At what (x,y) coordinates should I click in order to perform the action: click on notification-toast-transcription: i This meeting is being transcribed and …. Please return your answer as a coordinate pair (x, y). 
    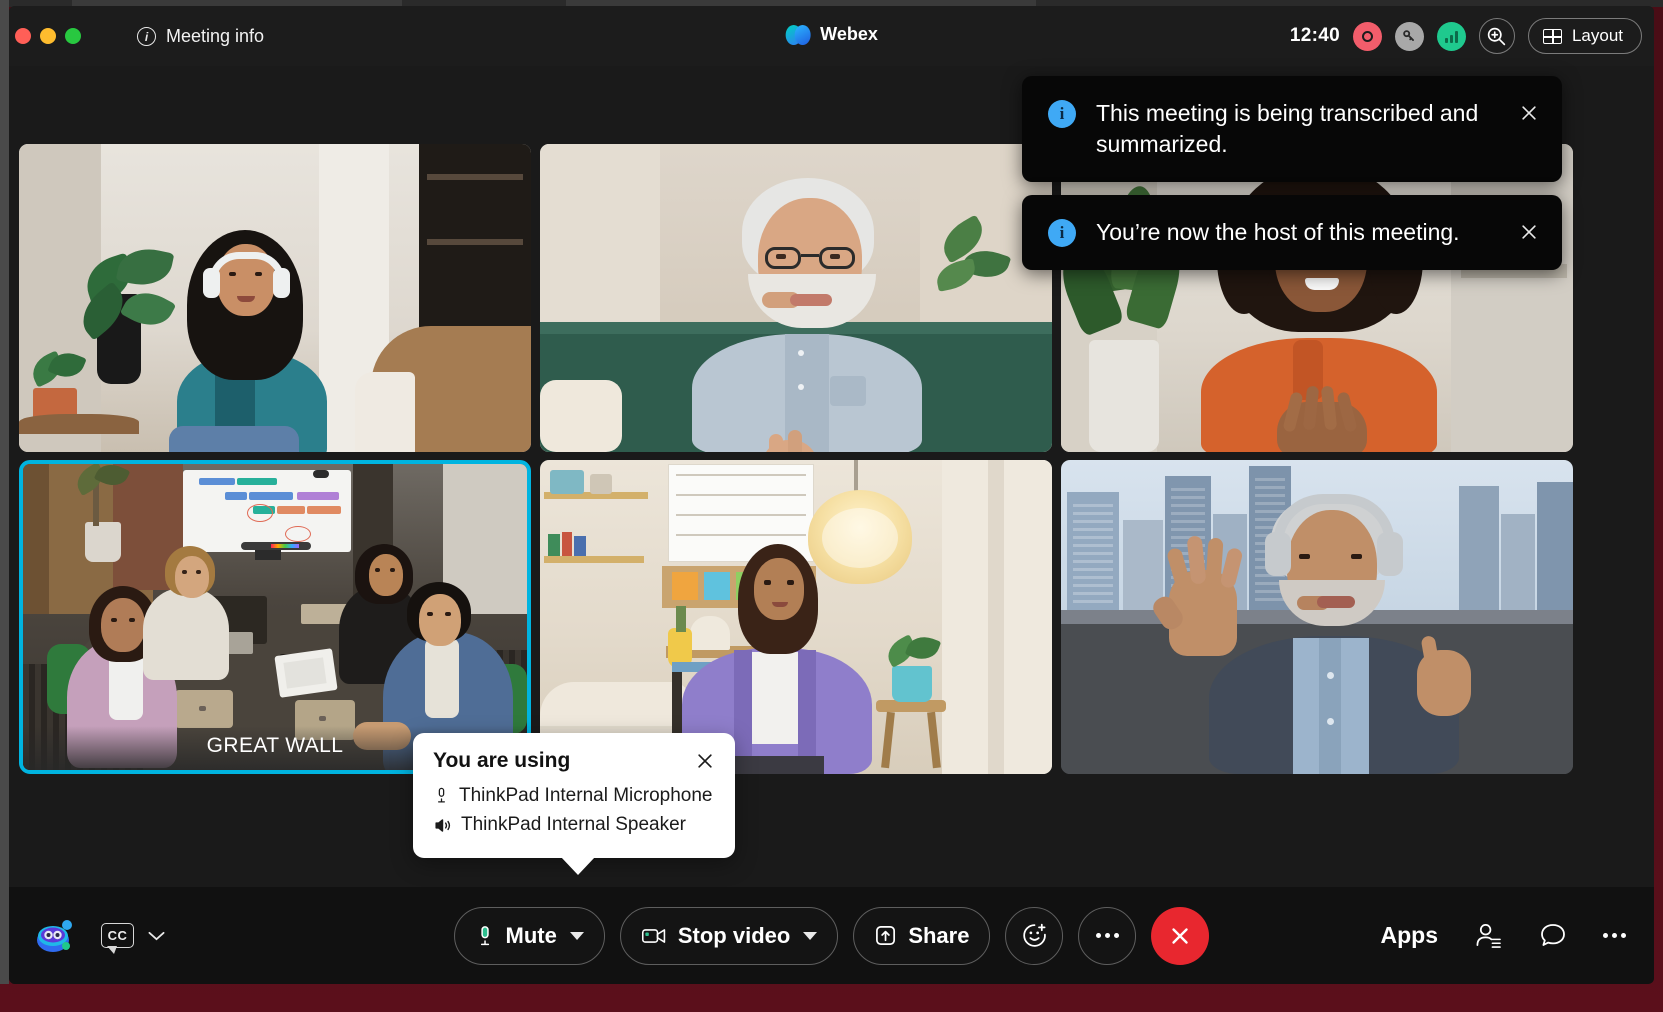
    Looking at the image, I should click on (1292, 129).